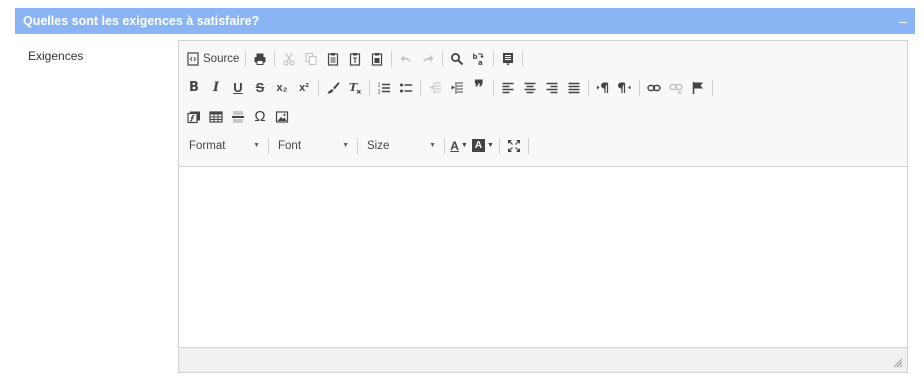 This screenshot has height=378, width=924. What do you see at coordinates (141, 21) in the screenshot?
I see `panel-title: Quelles sont les exigences à satisfaire?` at bounding box center [141, 21].